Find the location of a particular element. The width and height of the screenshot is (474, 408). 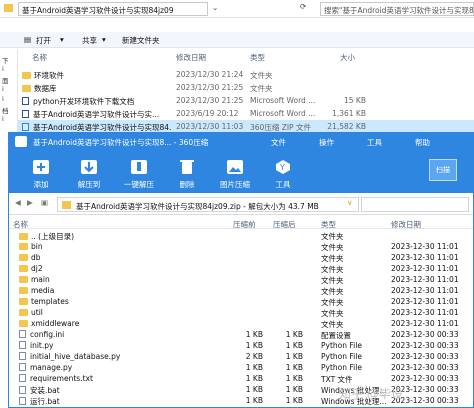

zip-row-name: 运行.bat is located at coordinates (119, 401).